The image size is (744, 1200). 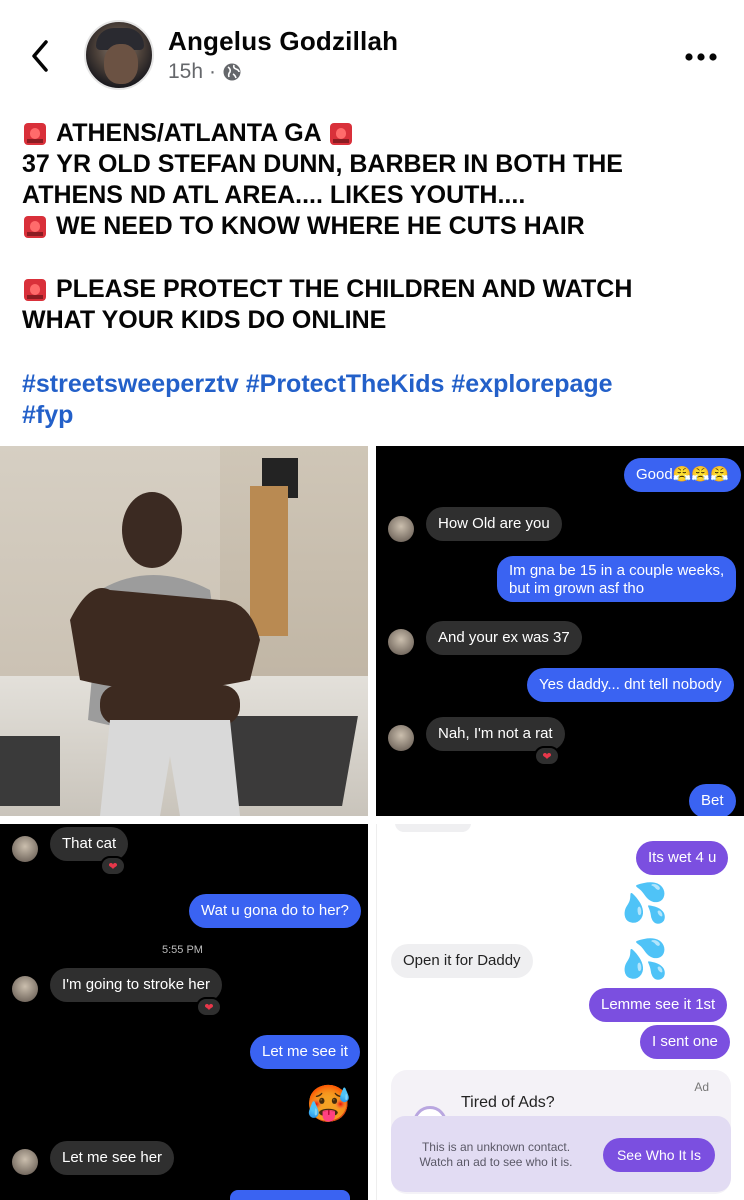 What do you see at coordinates (283, 41) in the screenshot?
I see `author-name: Angelus Godzillah` at bounding box center [283, 41].